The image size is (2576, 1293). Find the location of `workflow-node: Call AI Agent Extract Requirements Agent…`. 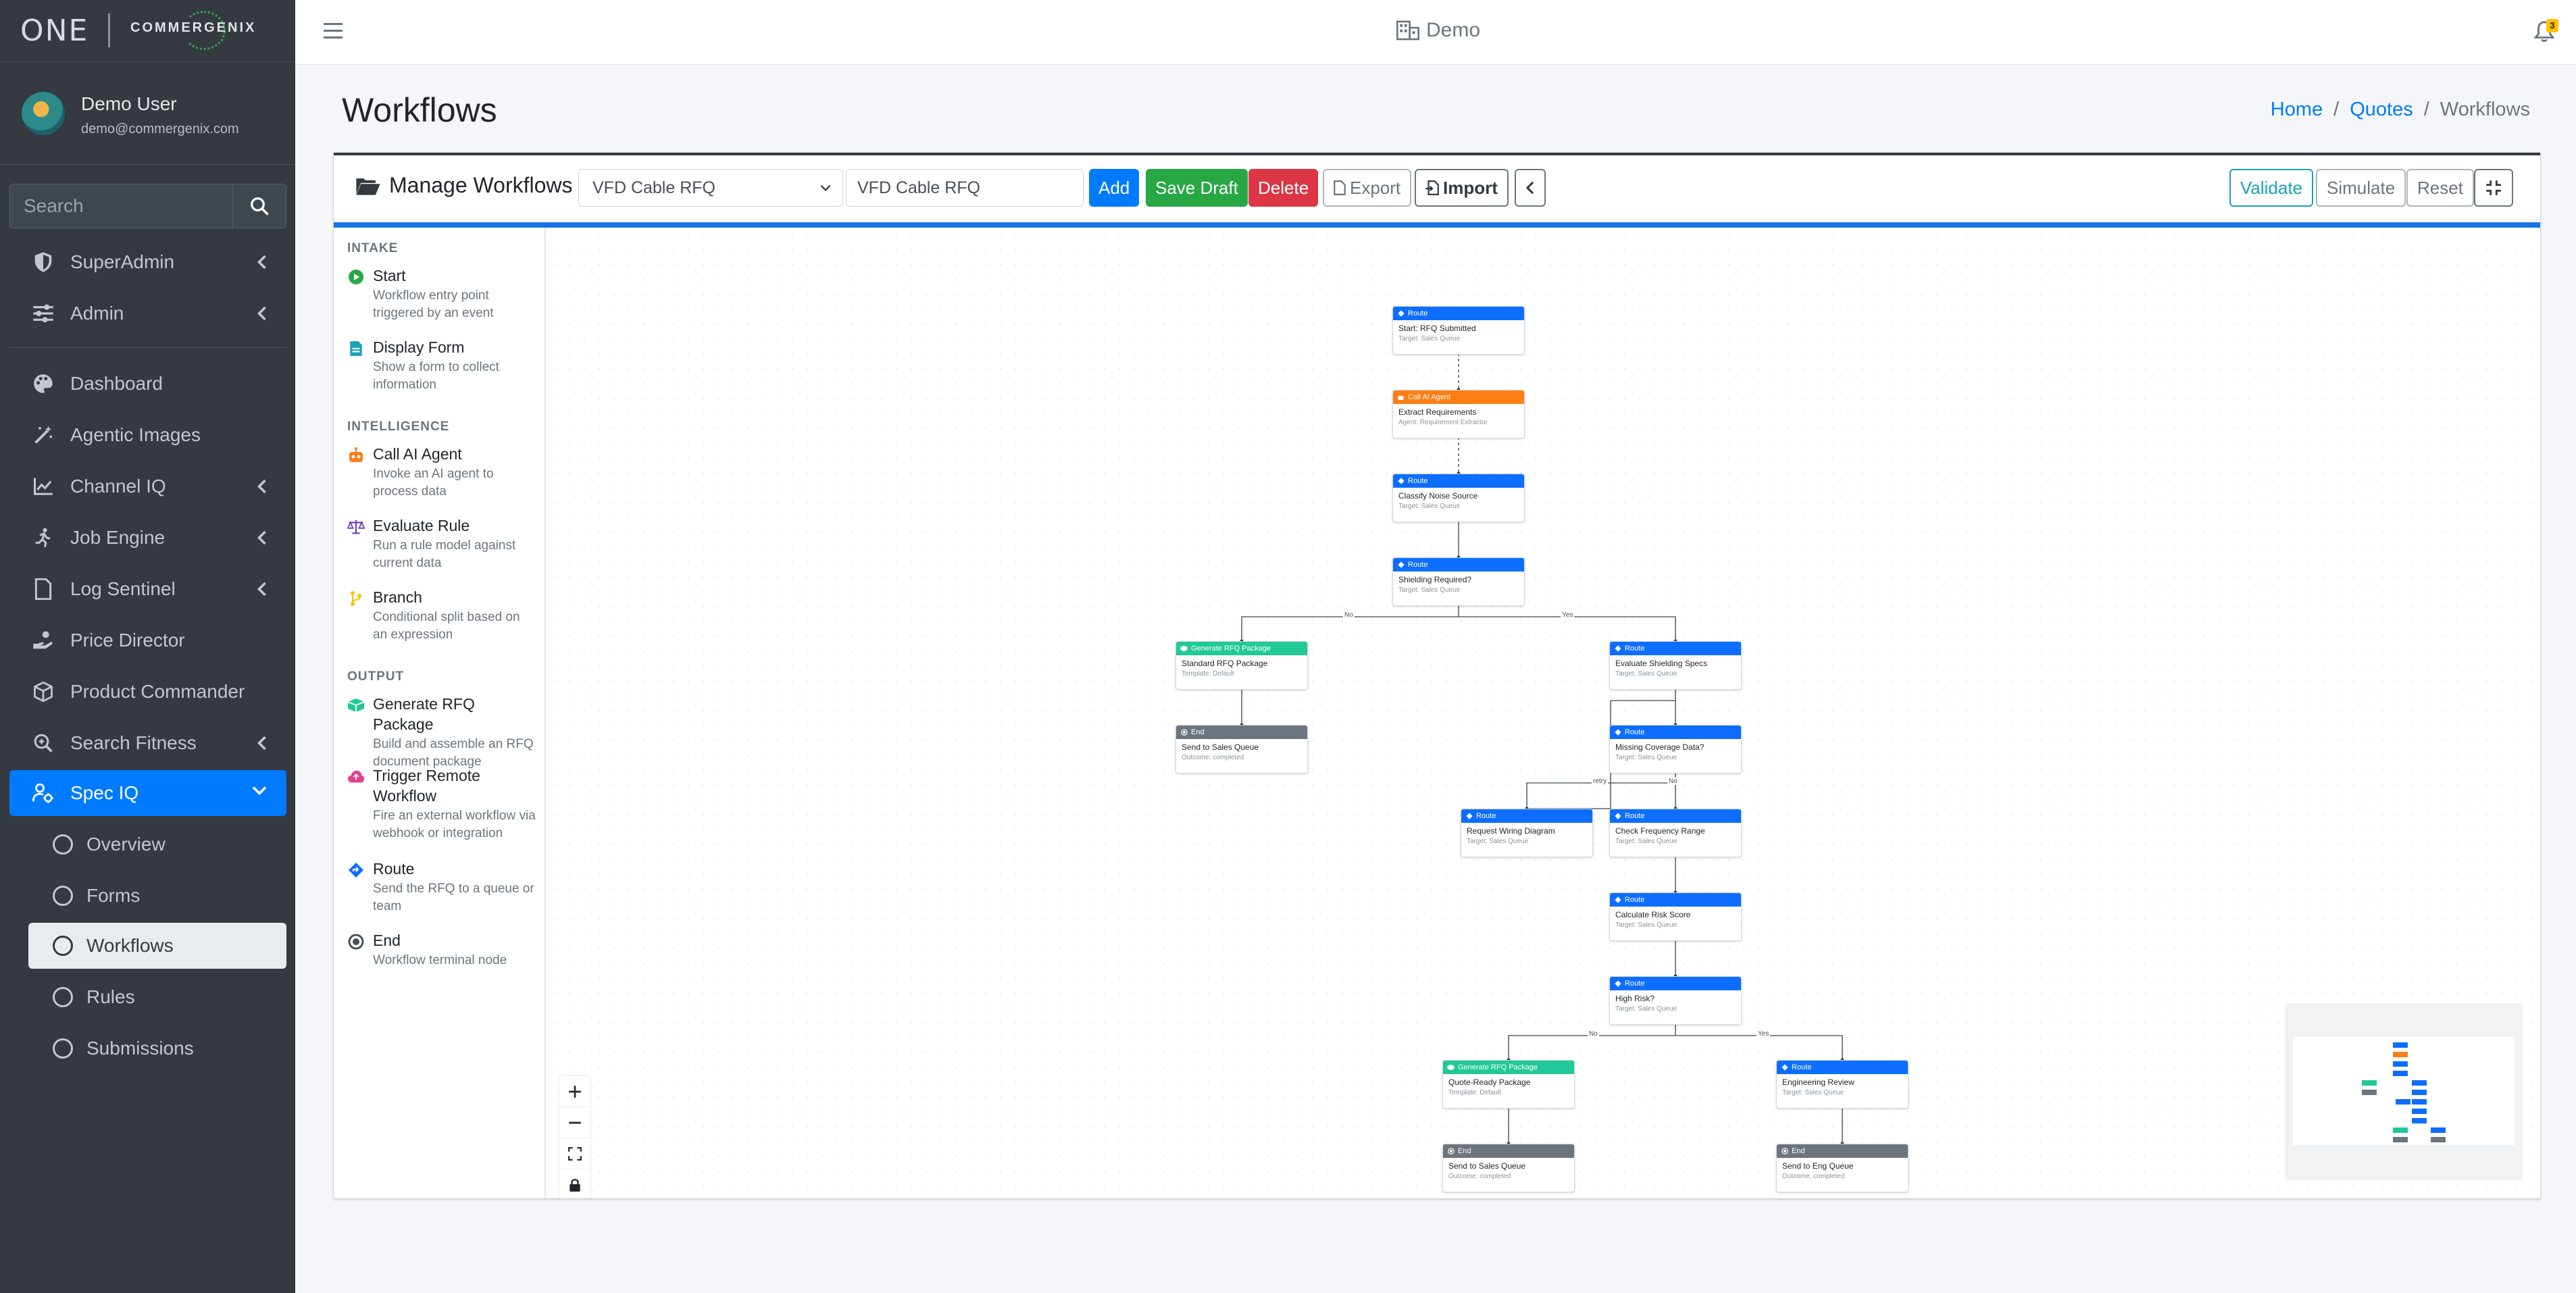

workflow-node: Call AI Agent Extract Requirements Agent… is located at coordinates (1458, 414).